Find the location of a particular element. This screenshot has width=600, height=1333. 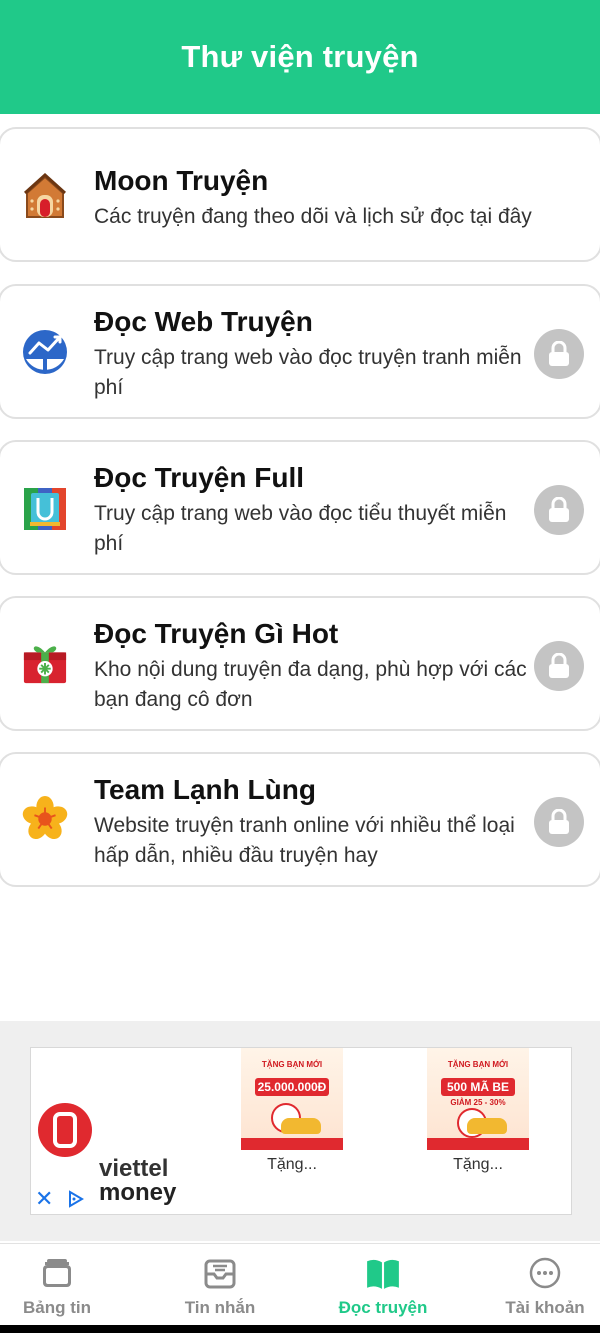

nav-label: Tin nhắn is located at coordinates (220, 1307).